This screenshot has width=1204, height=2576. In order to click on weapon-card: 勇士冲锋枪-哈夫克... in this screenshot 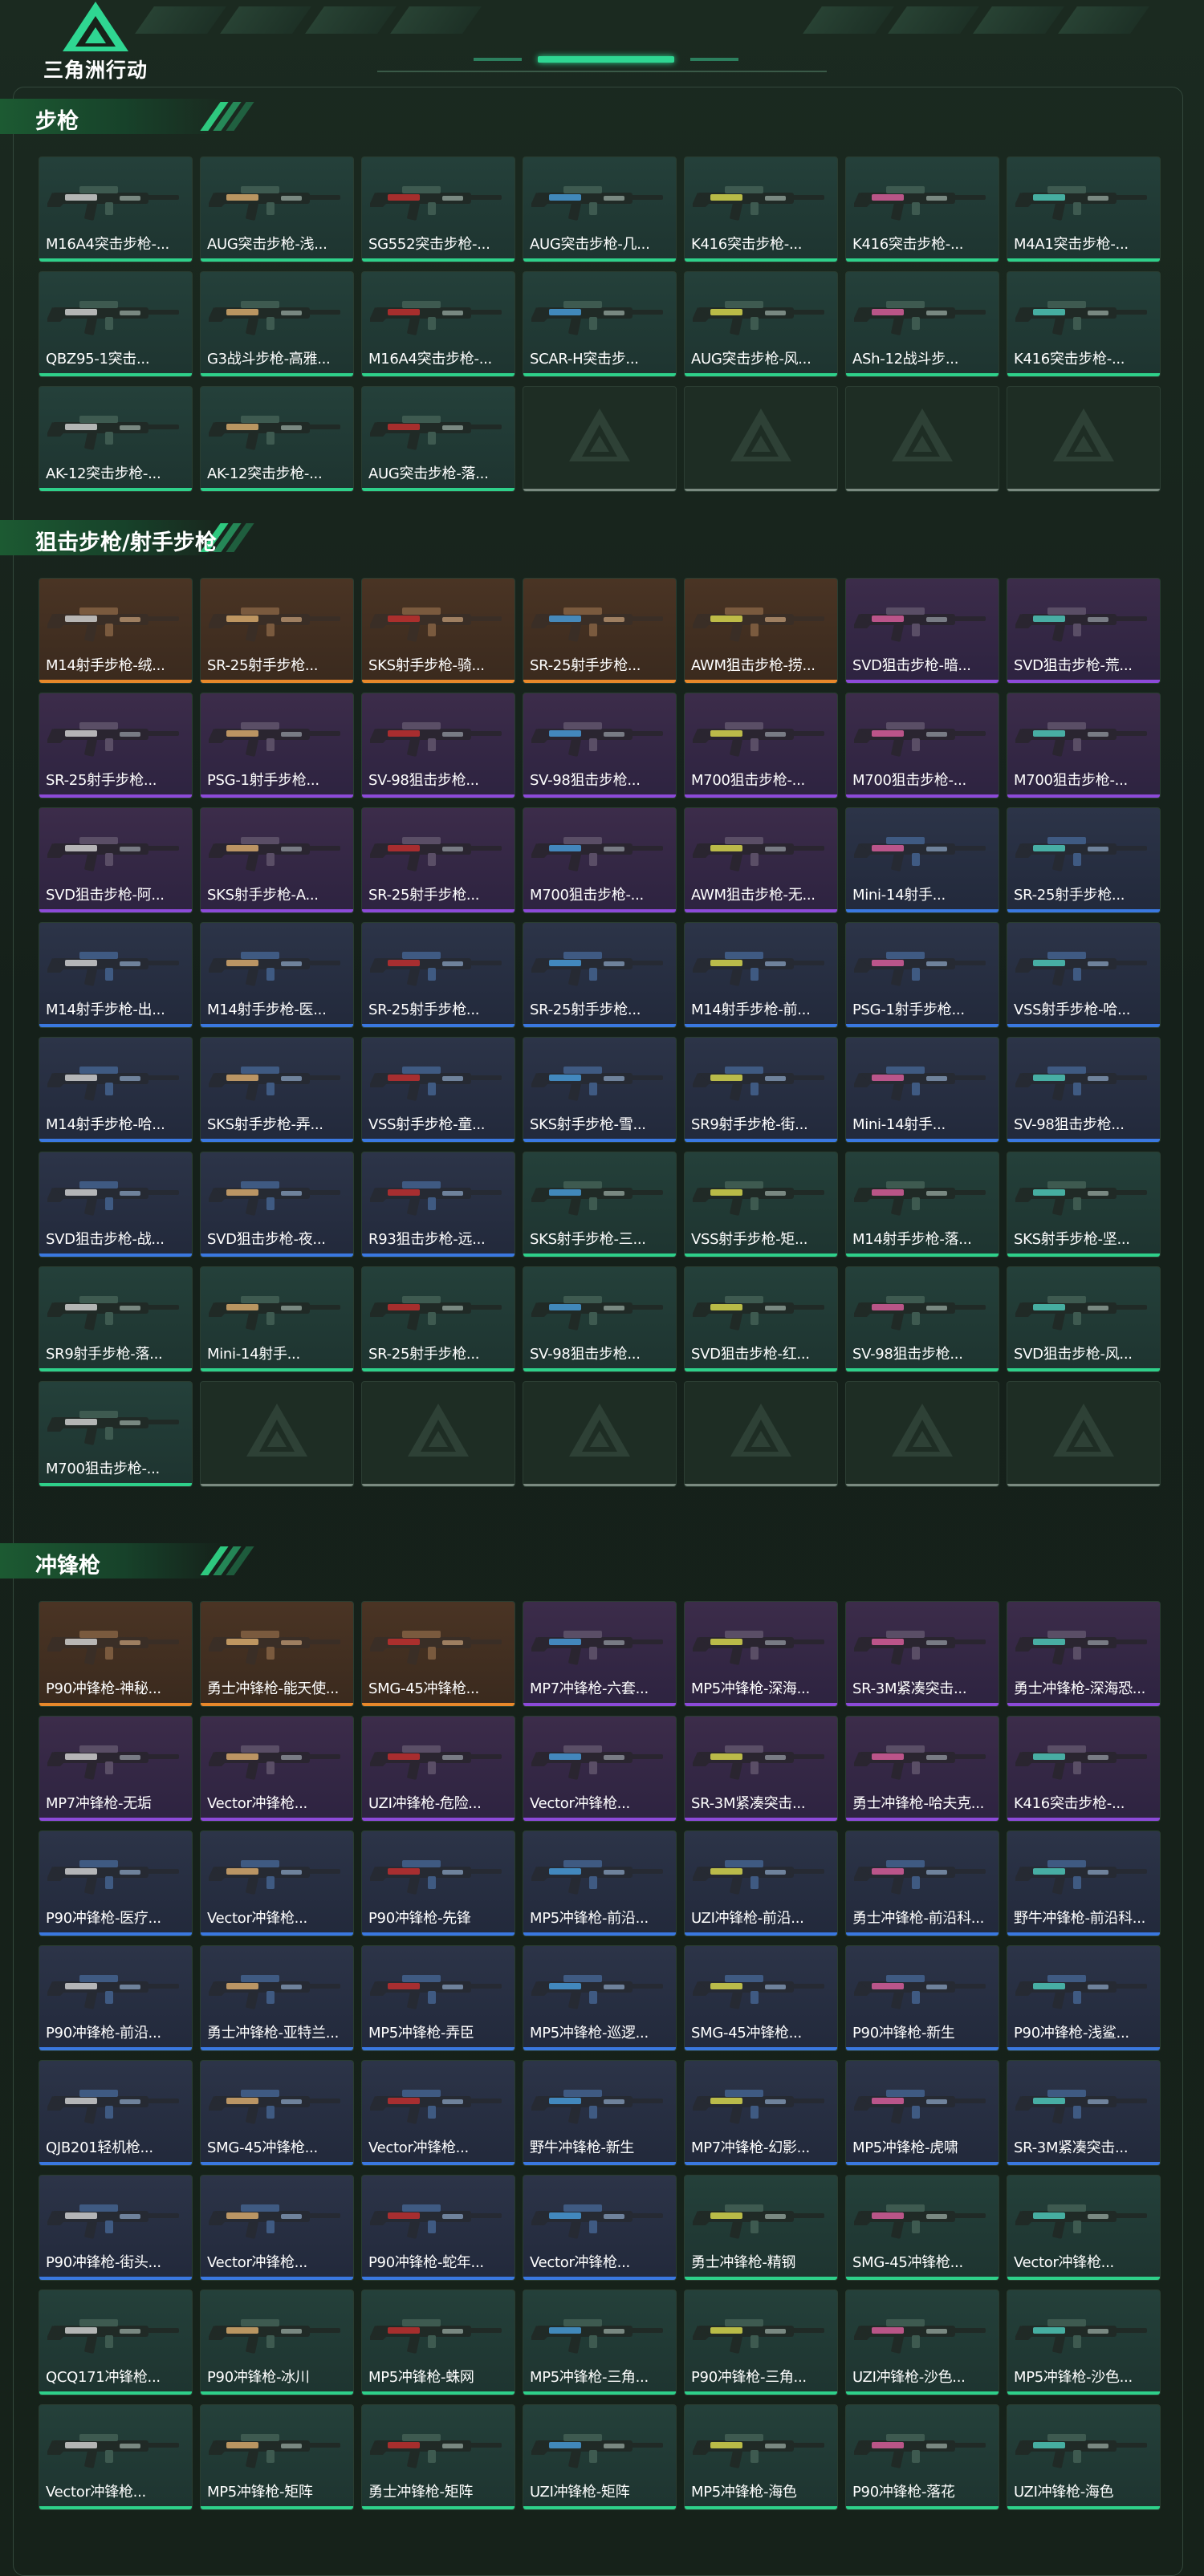, I will do `click(922, 1769)`.